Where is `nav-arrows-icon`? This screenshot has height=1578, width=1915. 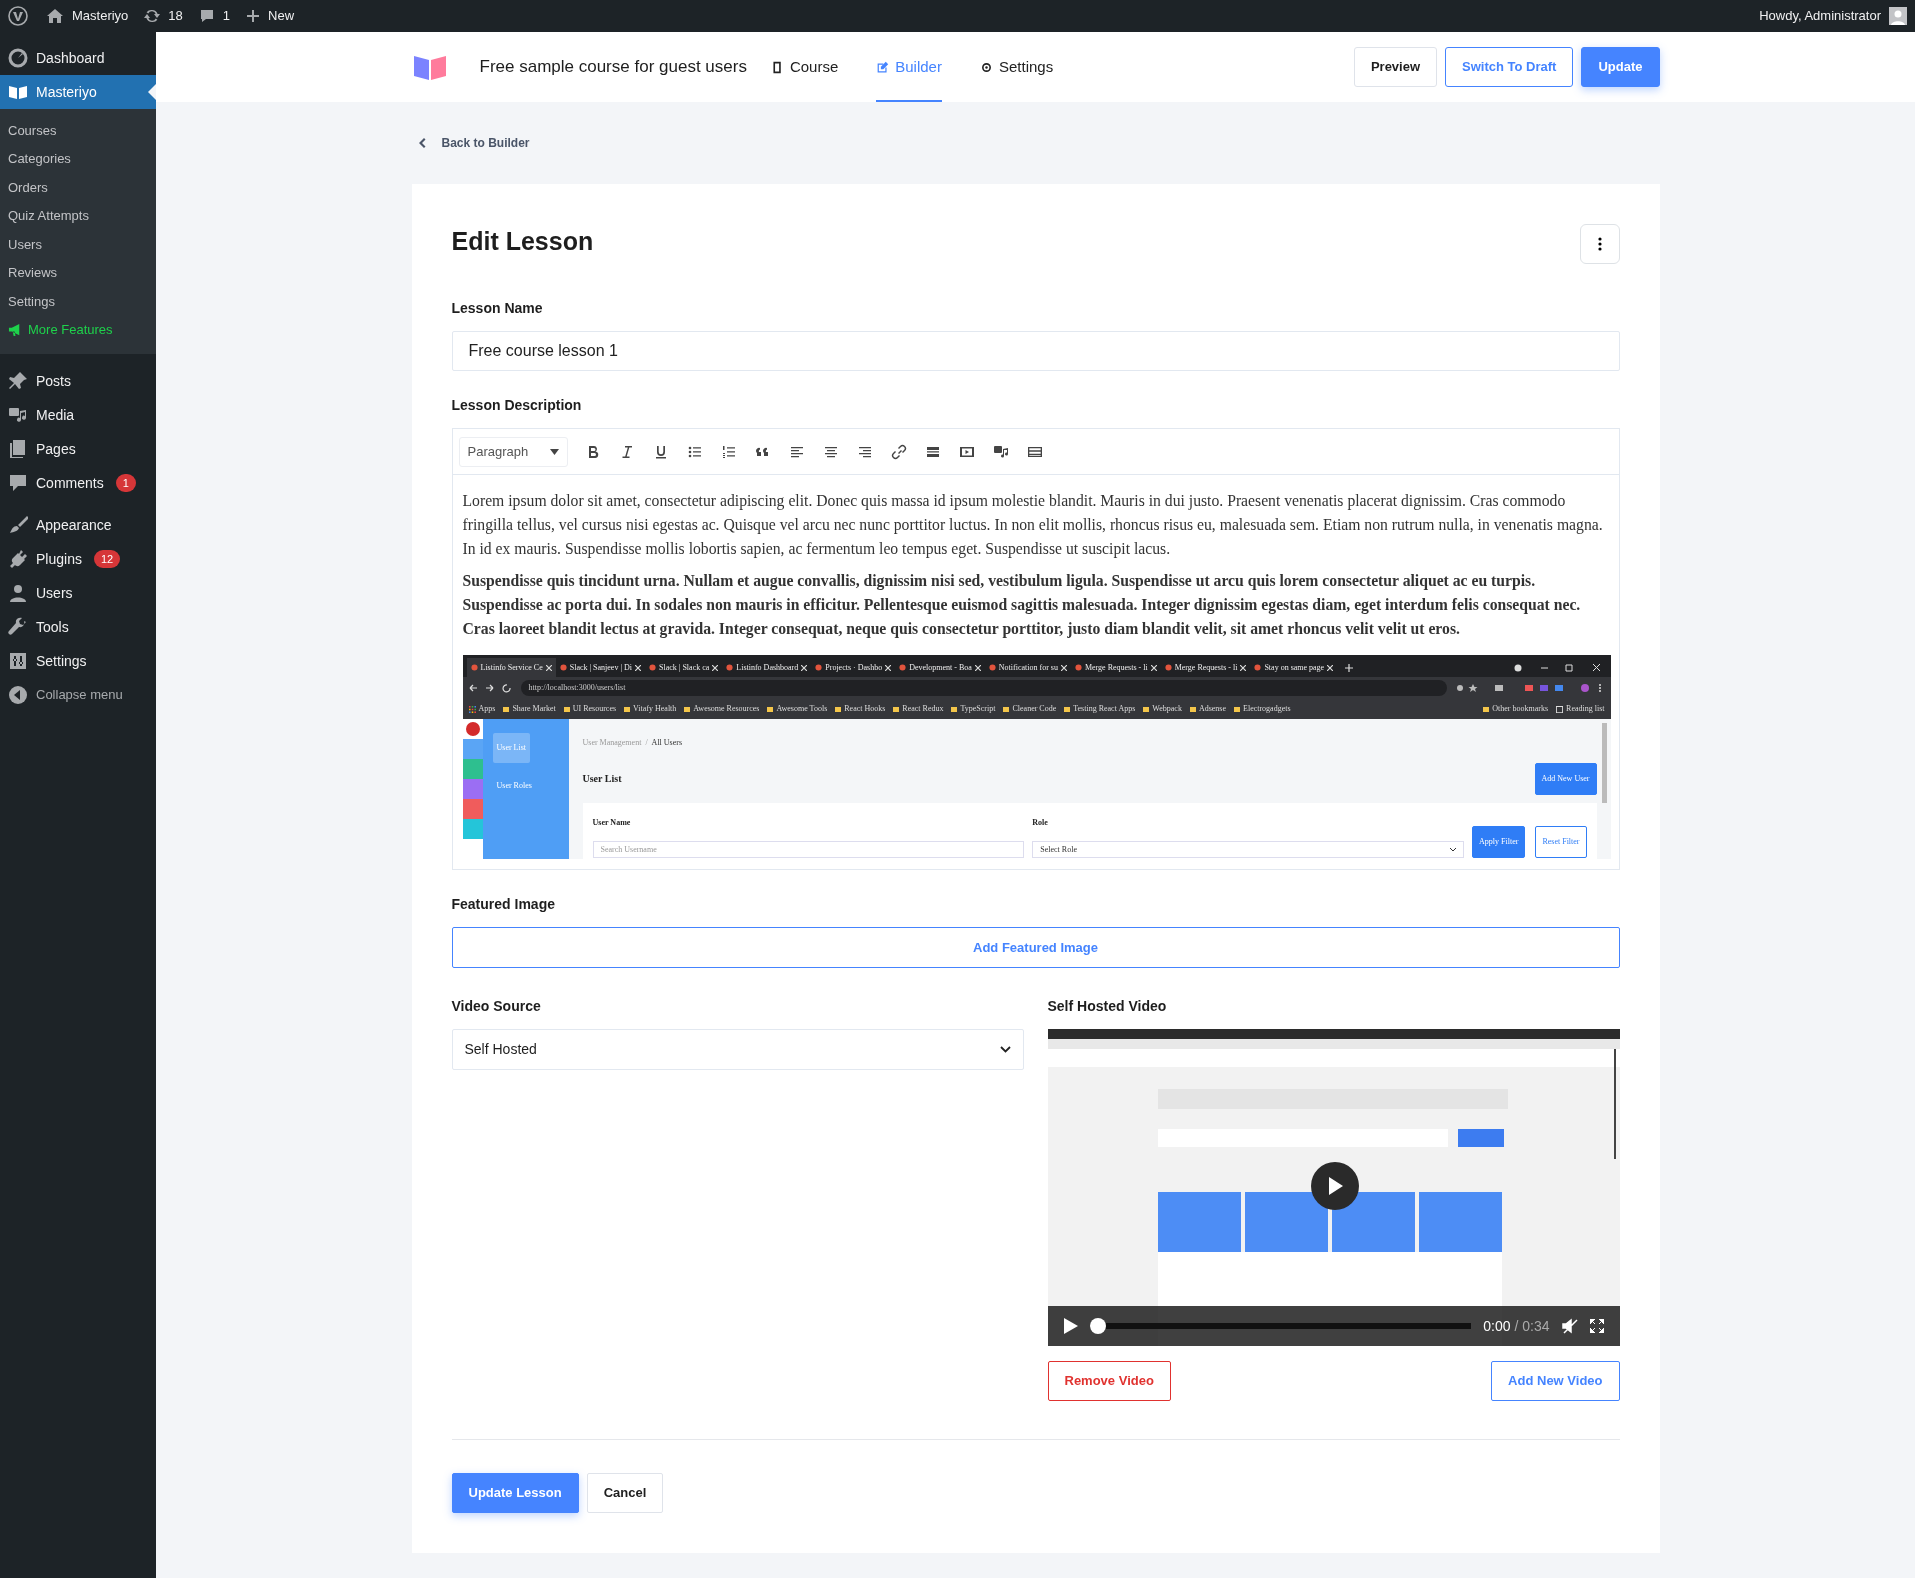 nav-arrows-icon is located at coordinates (490, 688).